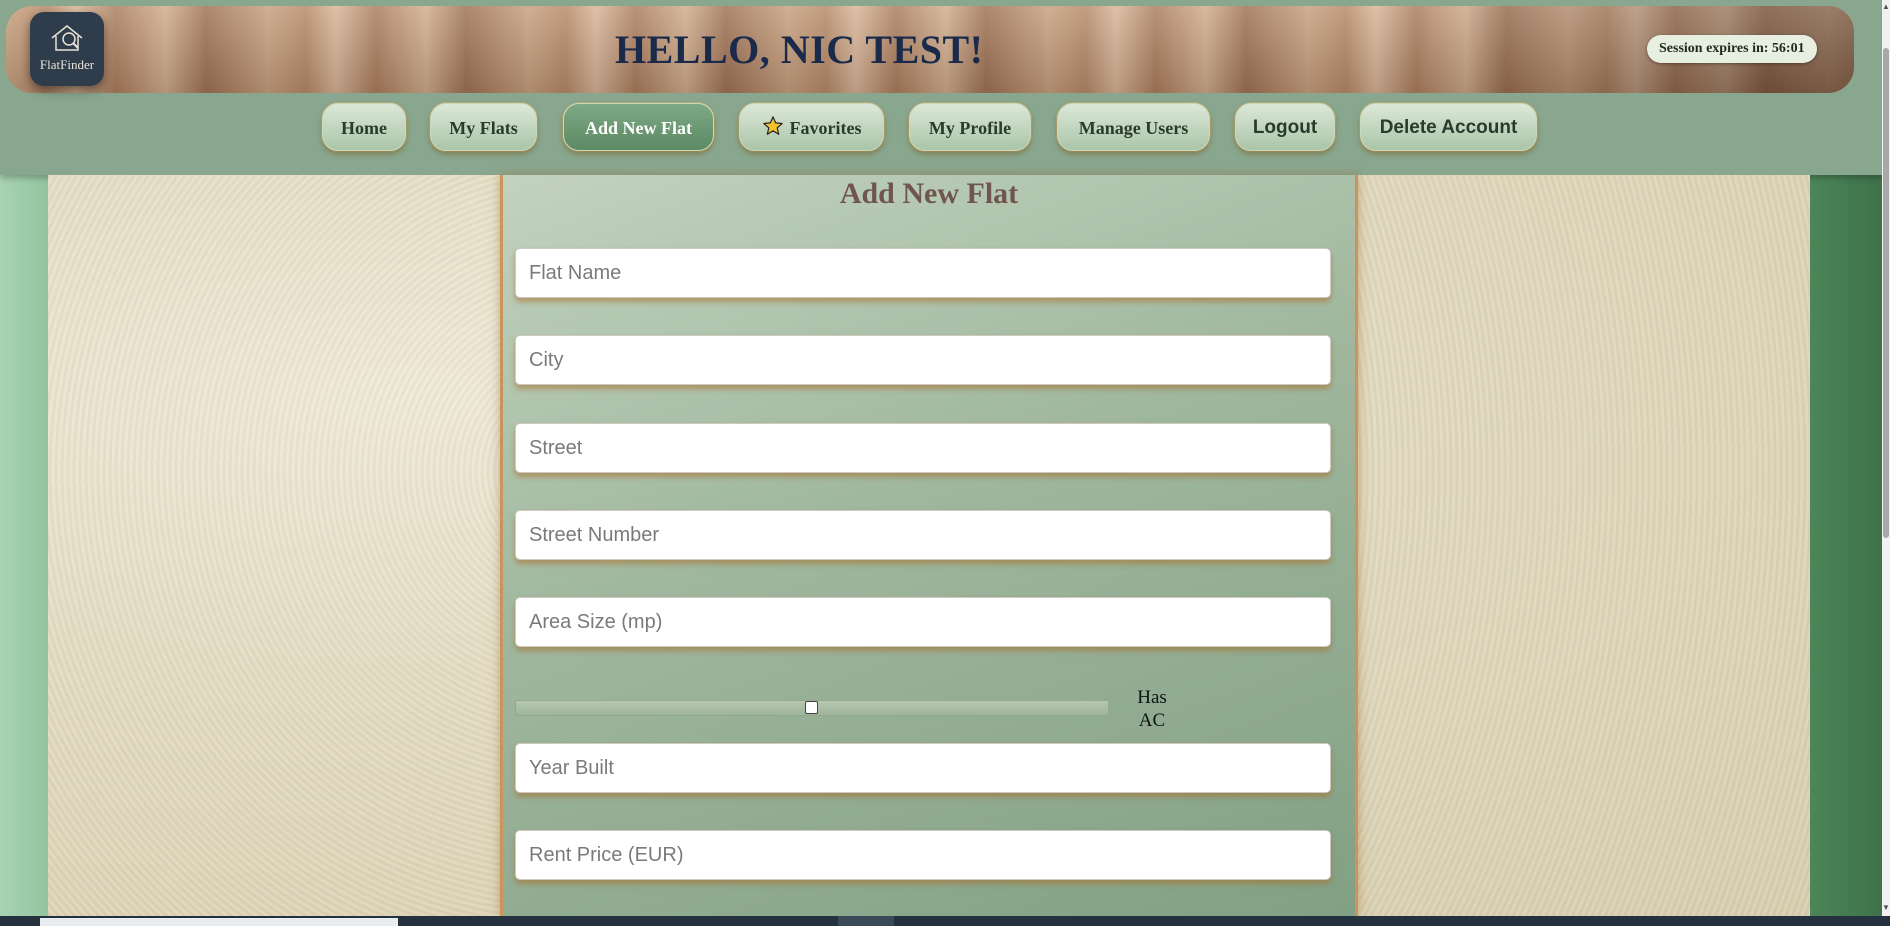  Describe the element at coordinates (923, 448) in the screenshot. I see `street-input` at that location.